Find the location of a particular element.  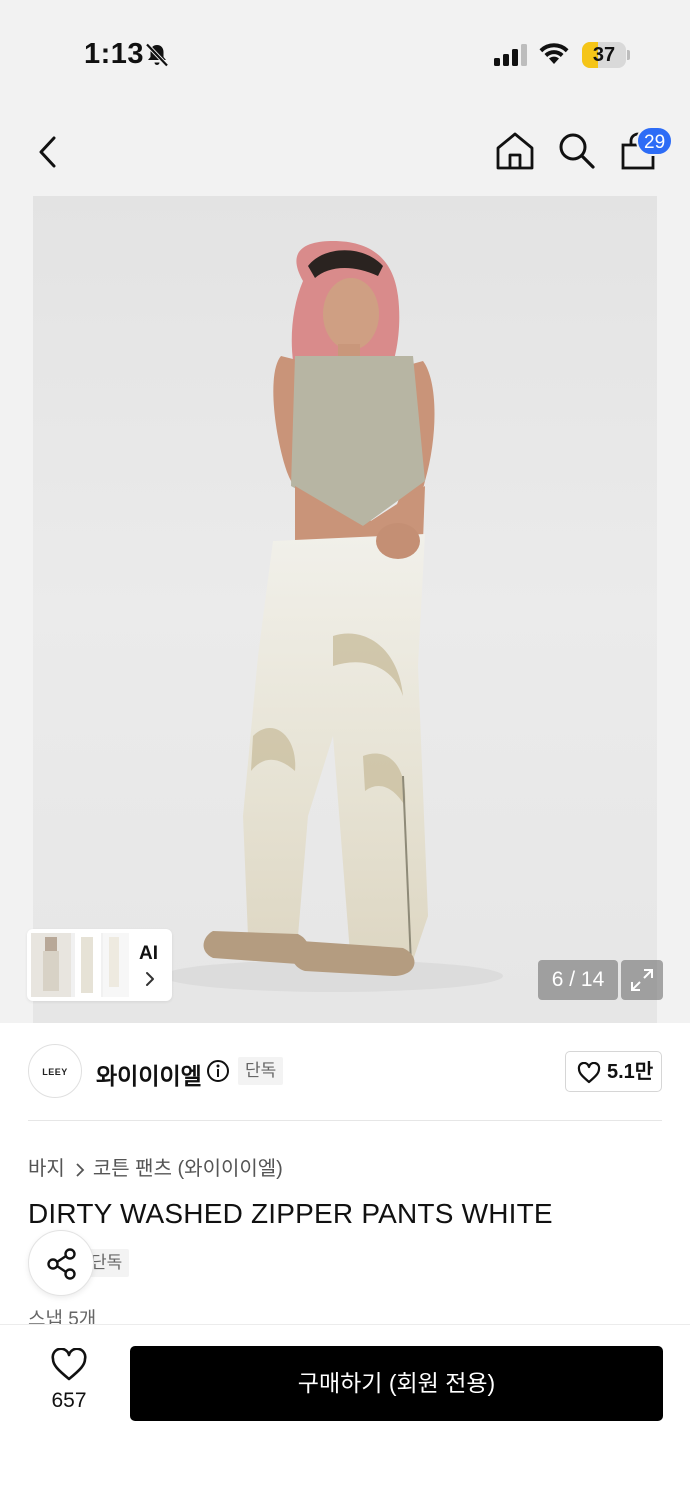

divider is located at coordinates (345, 1120).